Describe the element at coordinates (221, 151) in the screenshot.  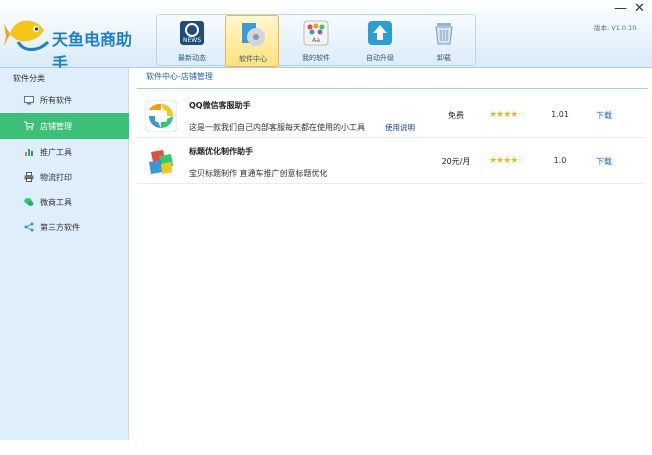
I see `software-name: 标题优化制作助手` at that location.